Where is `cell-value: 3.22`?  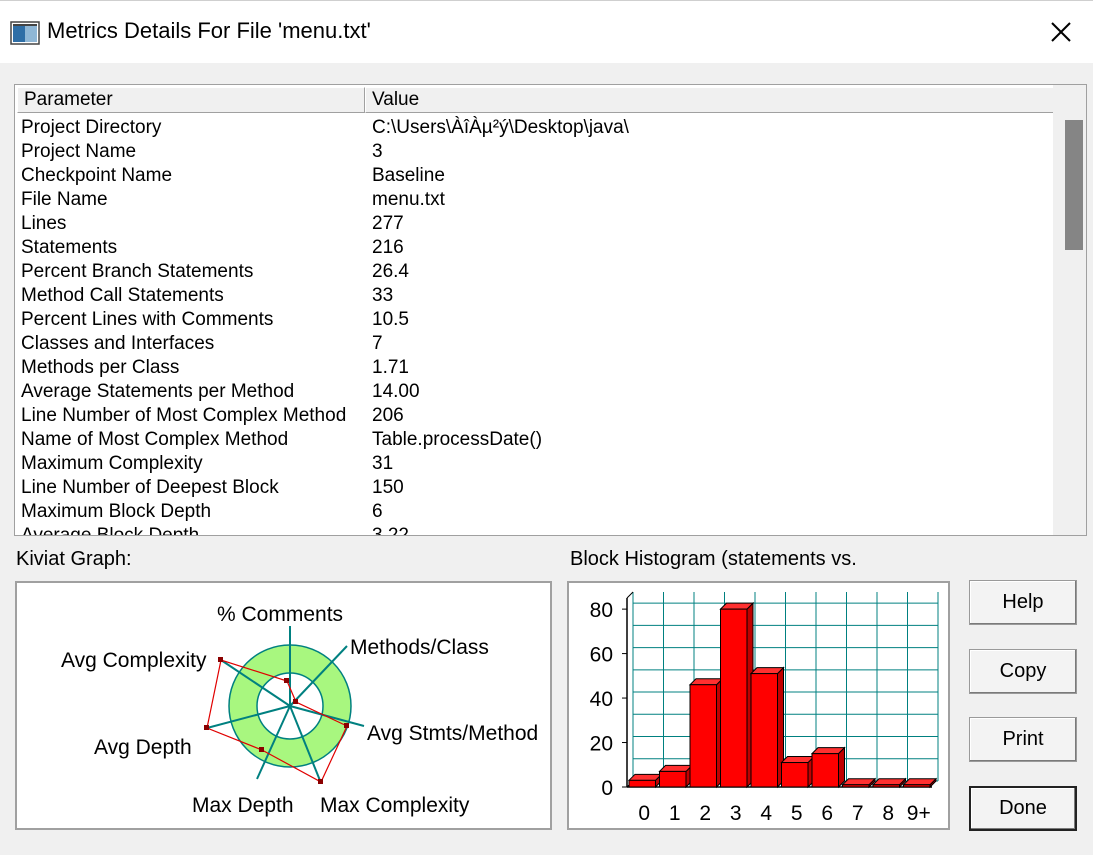 cell-value: 3.22 is located at coordinates (390, 530).